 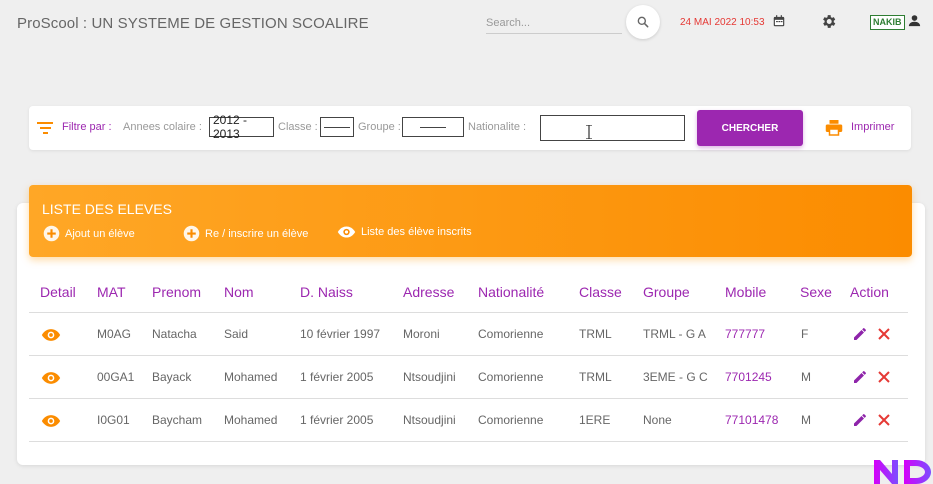 What do you see at coordinates (428, 292) in the screenshot?
I see `col-header-adresse: Adresse` at bounding box center [428, 292].